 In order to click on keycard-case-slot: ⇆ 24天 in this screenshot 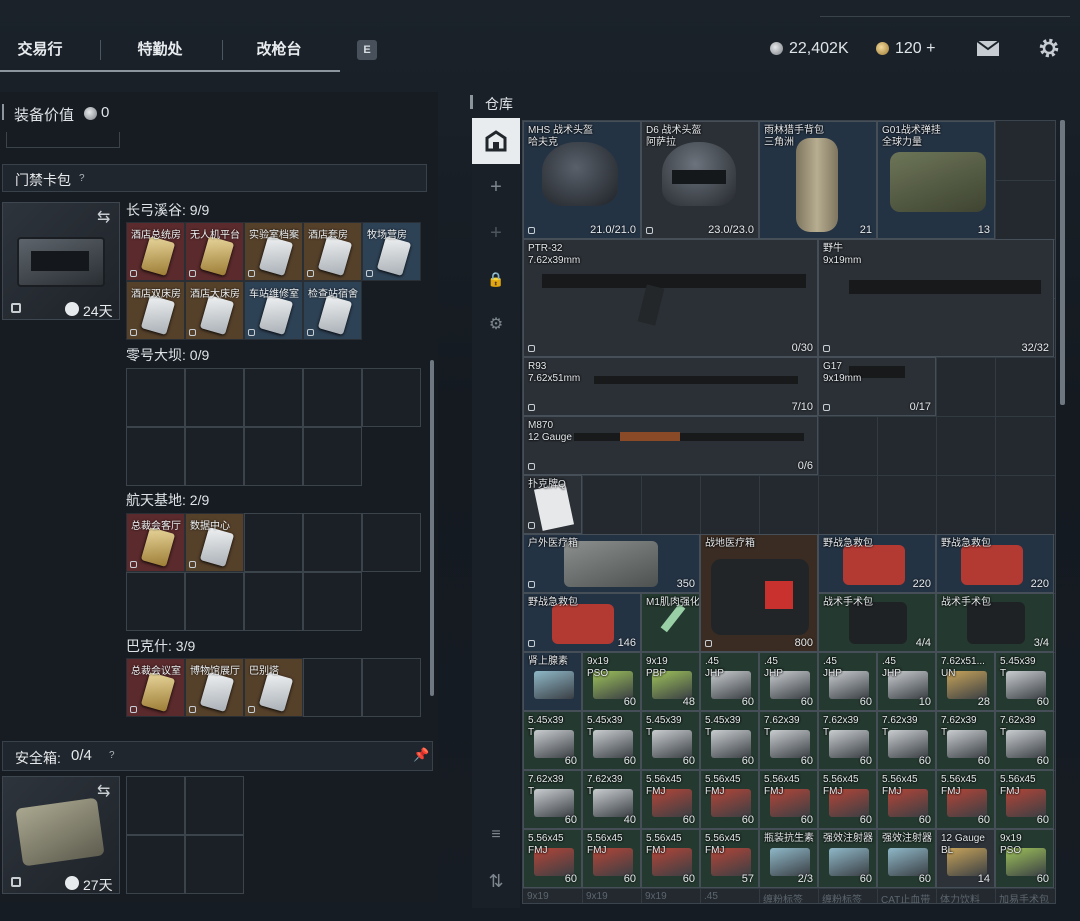, I will do `click(61, 261)`.